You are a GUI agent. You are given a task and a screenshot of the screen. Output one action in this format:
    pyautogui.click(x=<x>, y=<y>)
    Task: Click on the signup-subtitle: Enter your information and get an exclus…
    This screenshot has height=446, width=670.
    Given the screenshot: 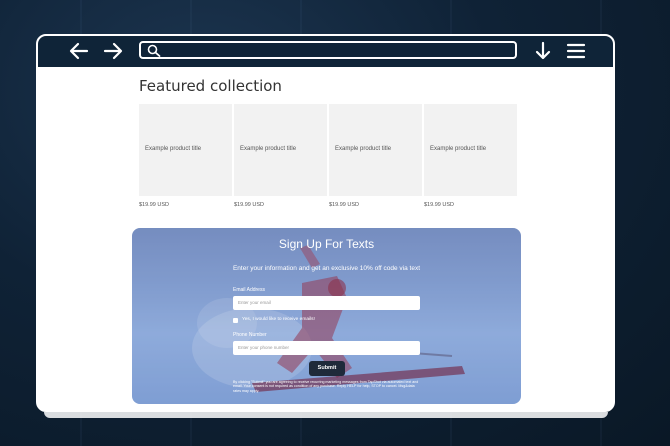 What is the action you would take?
    pyautogui.click(x=326, y=268)
    